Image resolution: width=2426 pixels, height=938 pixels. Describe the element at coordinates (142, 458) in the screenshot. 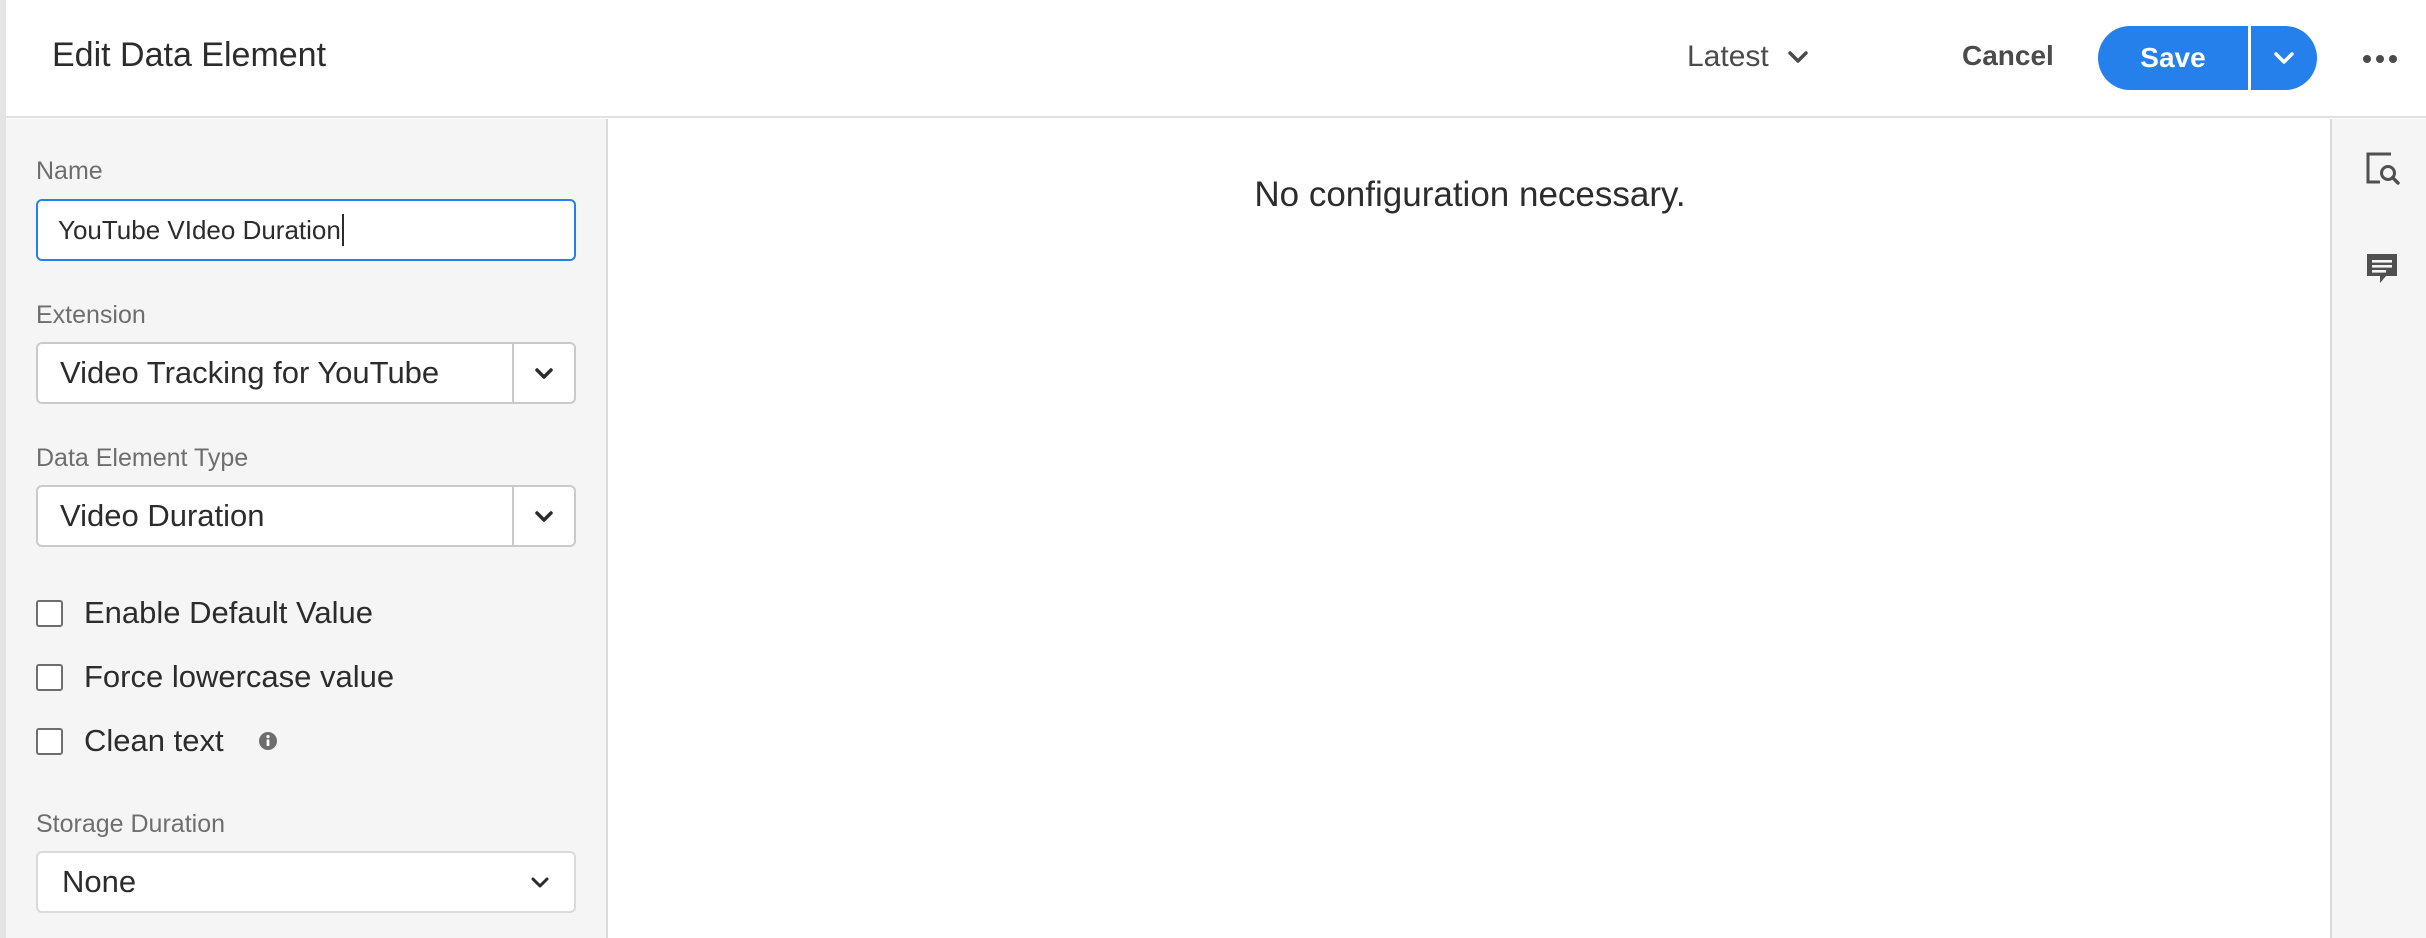

I see `data-element-type-label: Data Element Type` at that location.